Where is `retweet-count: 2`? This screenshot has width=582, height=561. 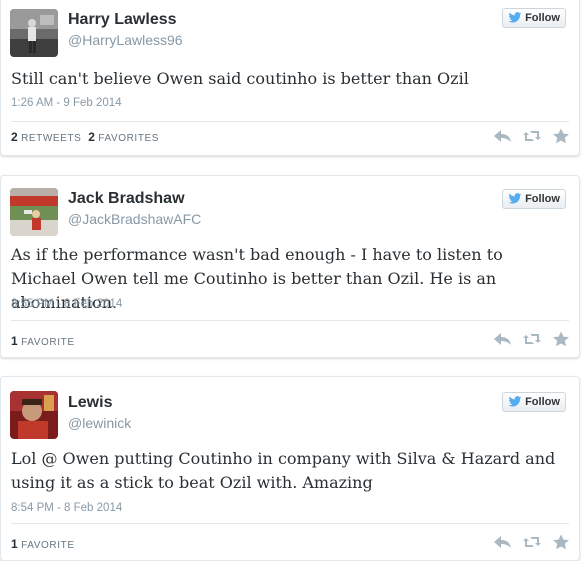
retweet-count: 2 is located at coordinates (14, 137).